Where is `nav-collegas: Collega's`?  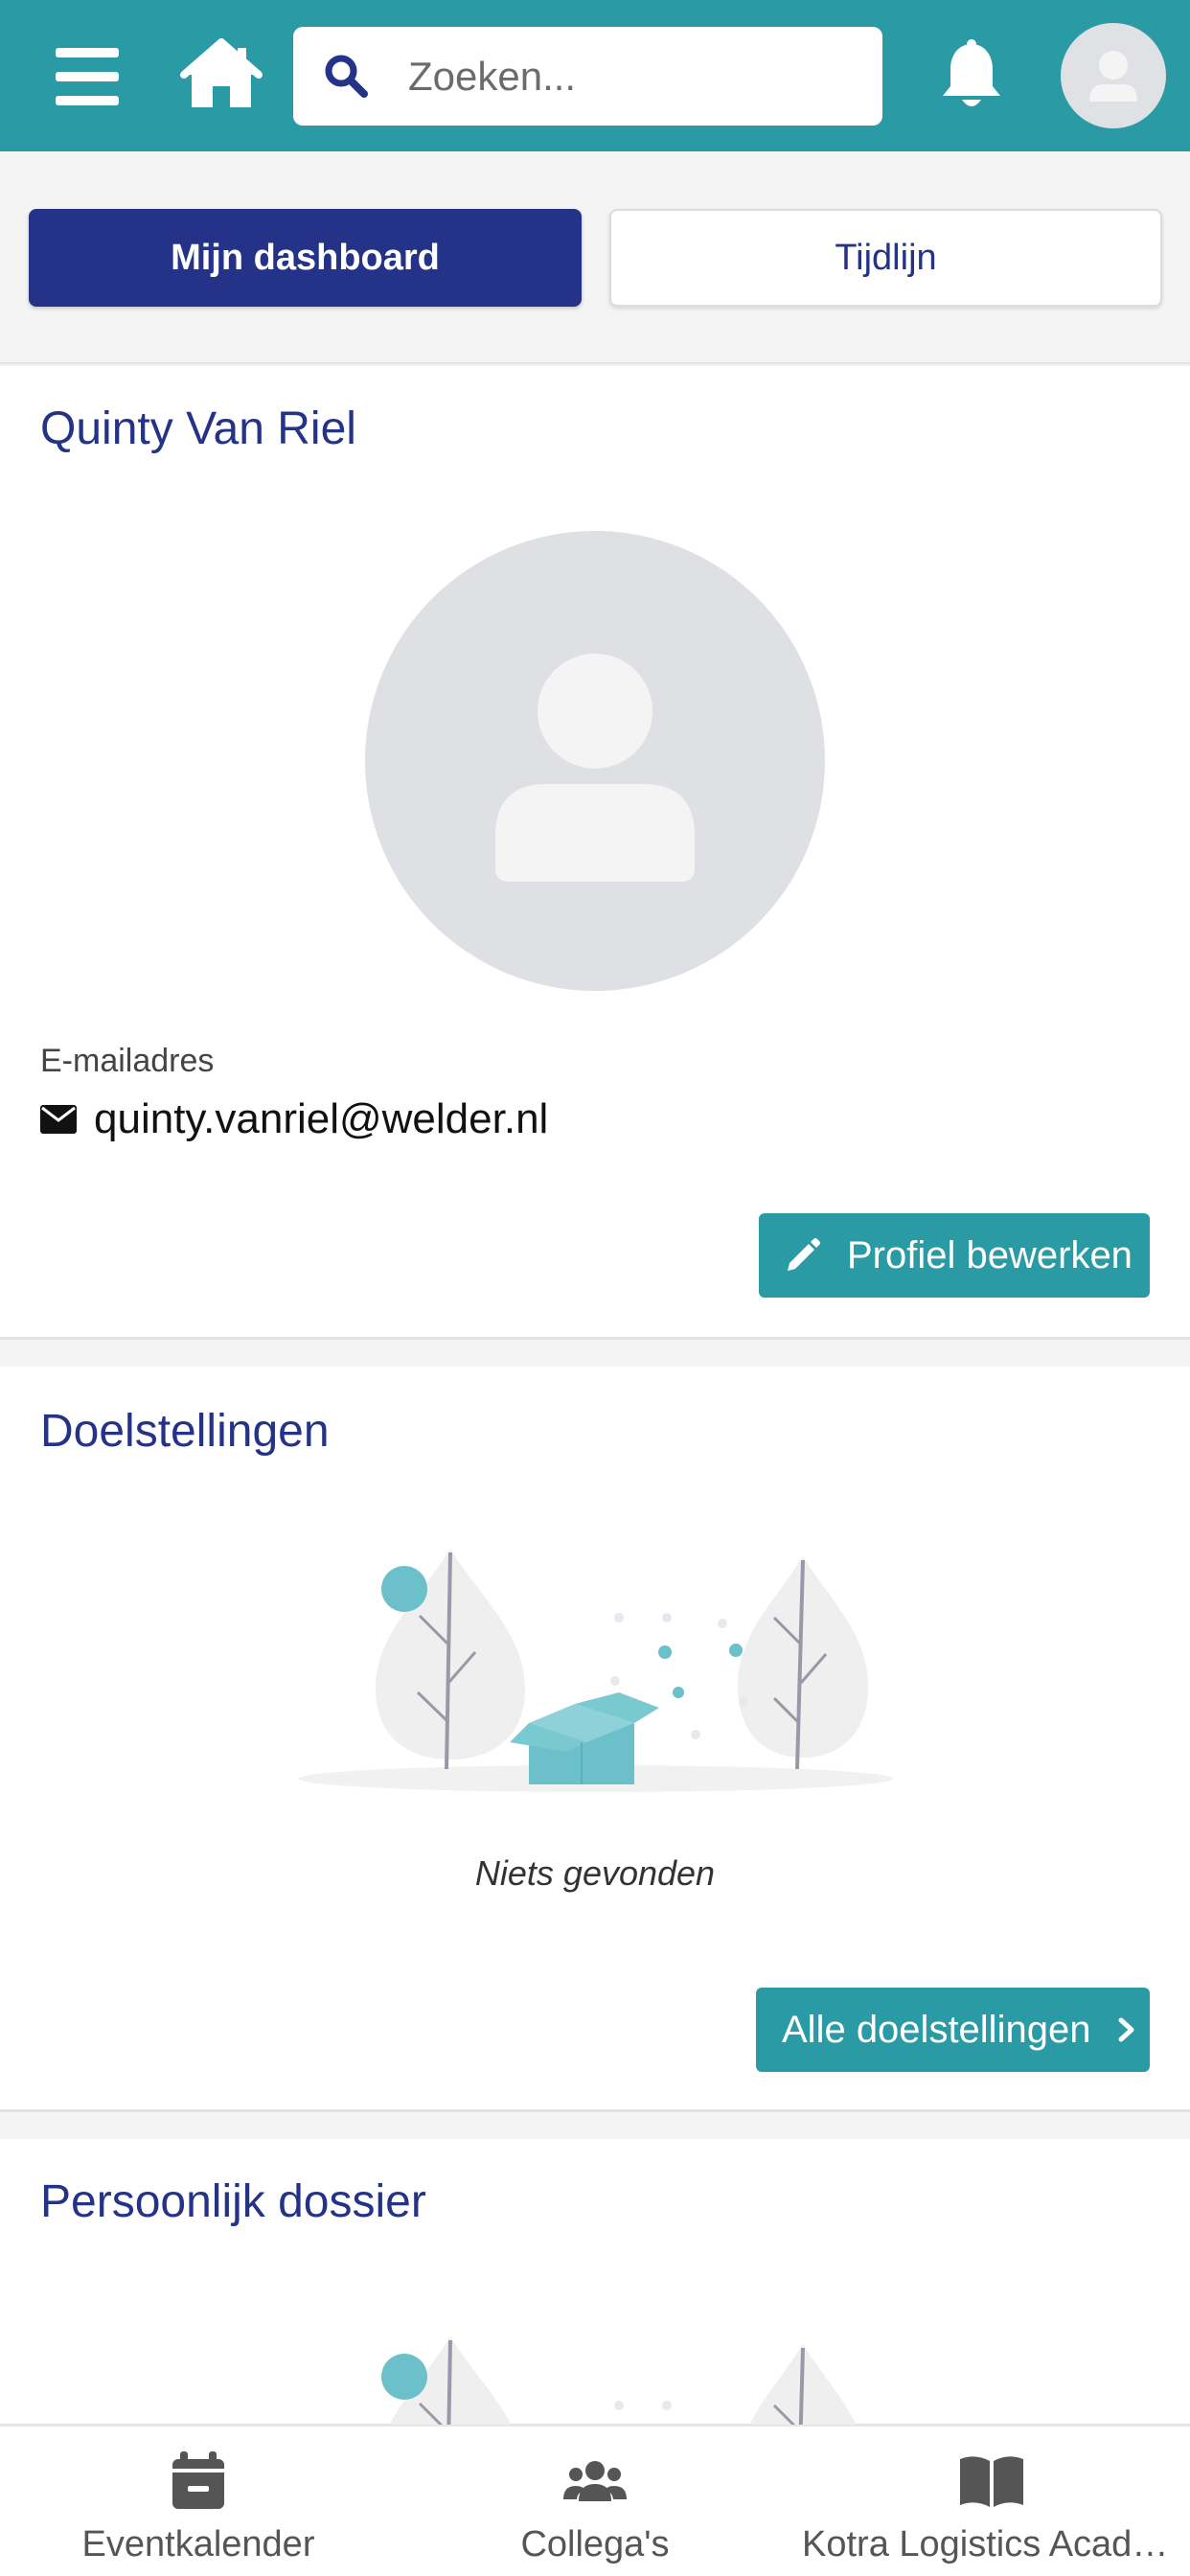 nav-collegas: Collega's is located at coordinates (595, 2501).